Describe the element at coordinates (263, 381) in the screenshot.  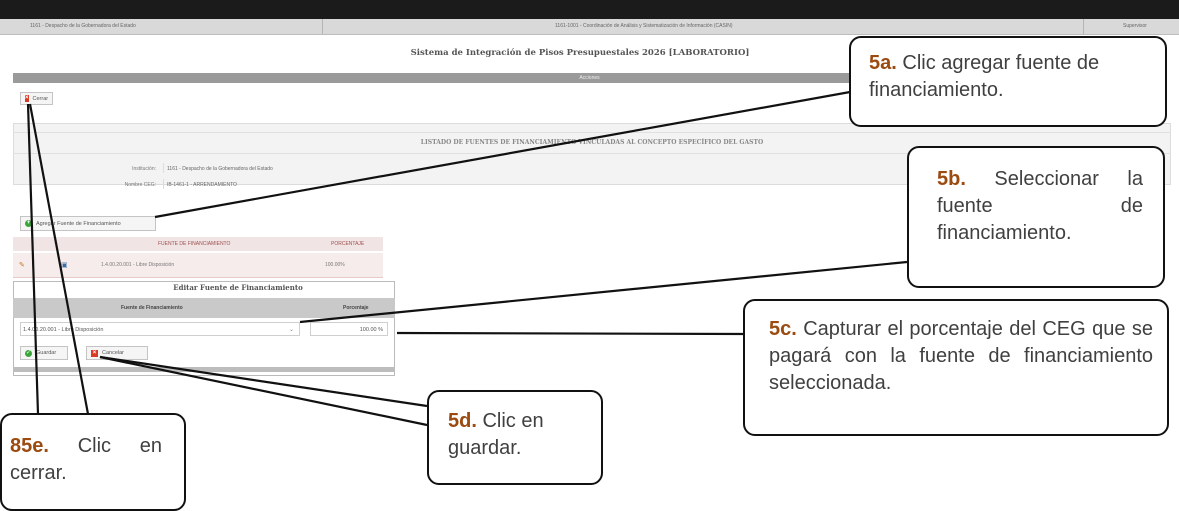
I see `leader-5d` at that location.